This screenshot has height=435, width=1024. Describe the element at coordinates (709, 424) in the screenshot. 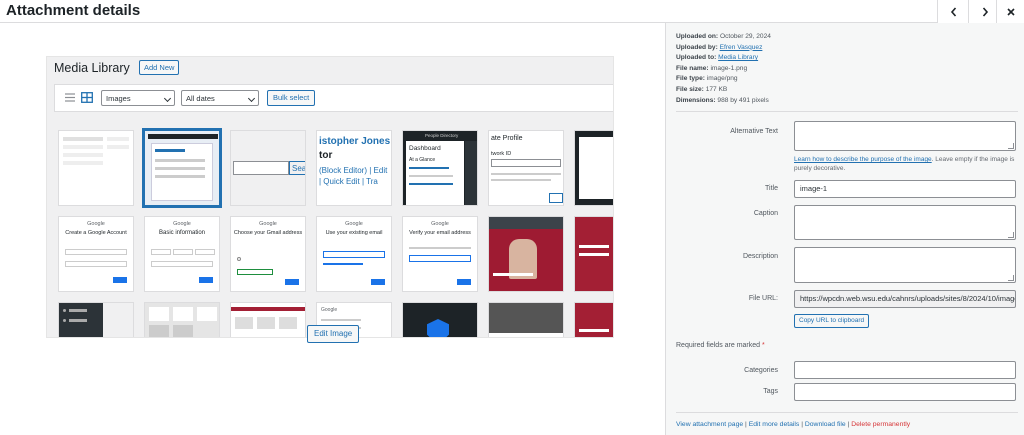

I see `view-attachment-link: View attachment page` at that location.